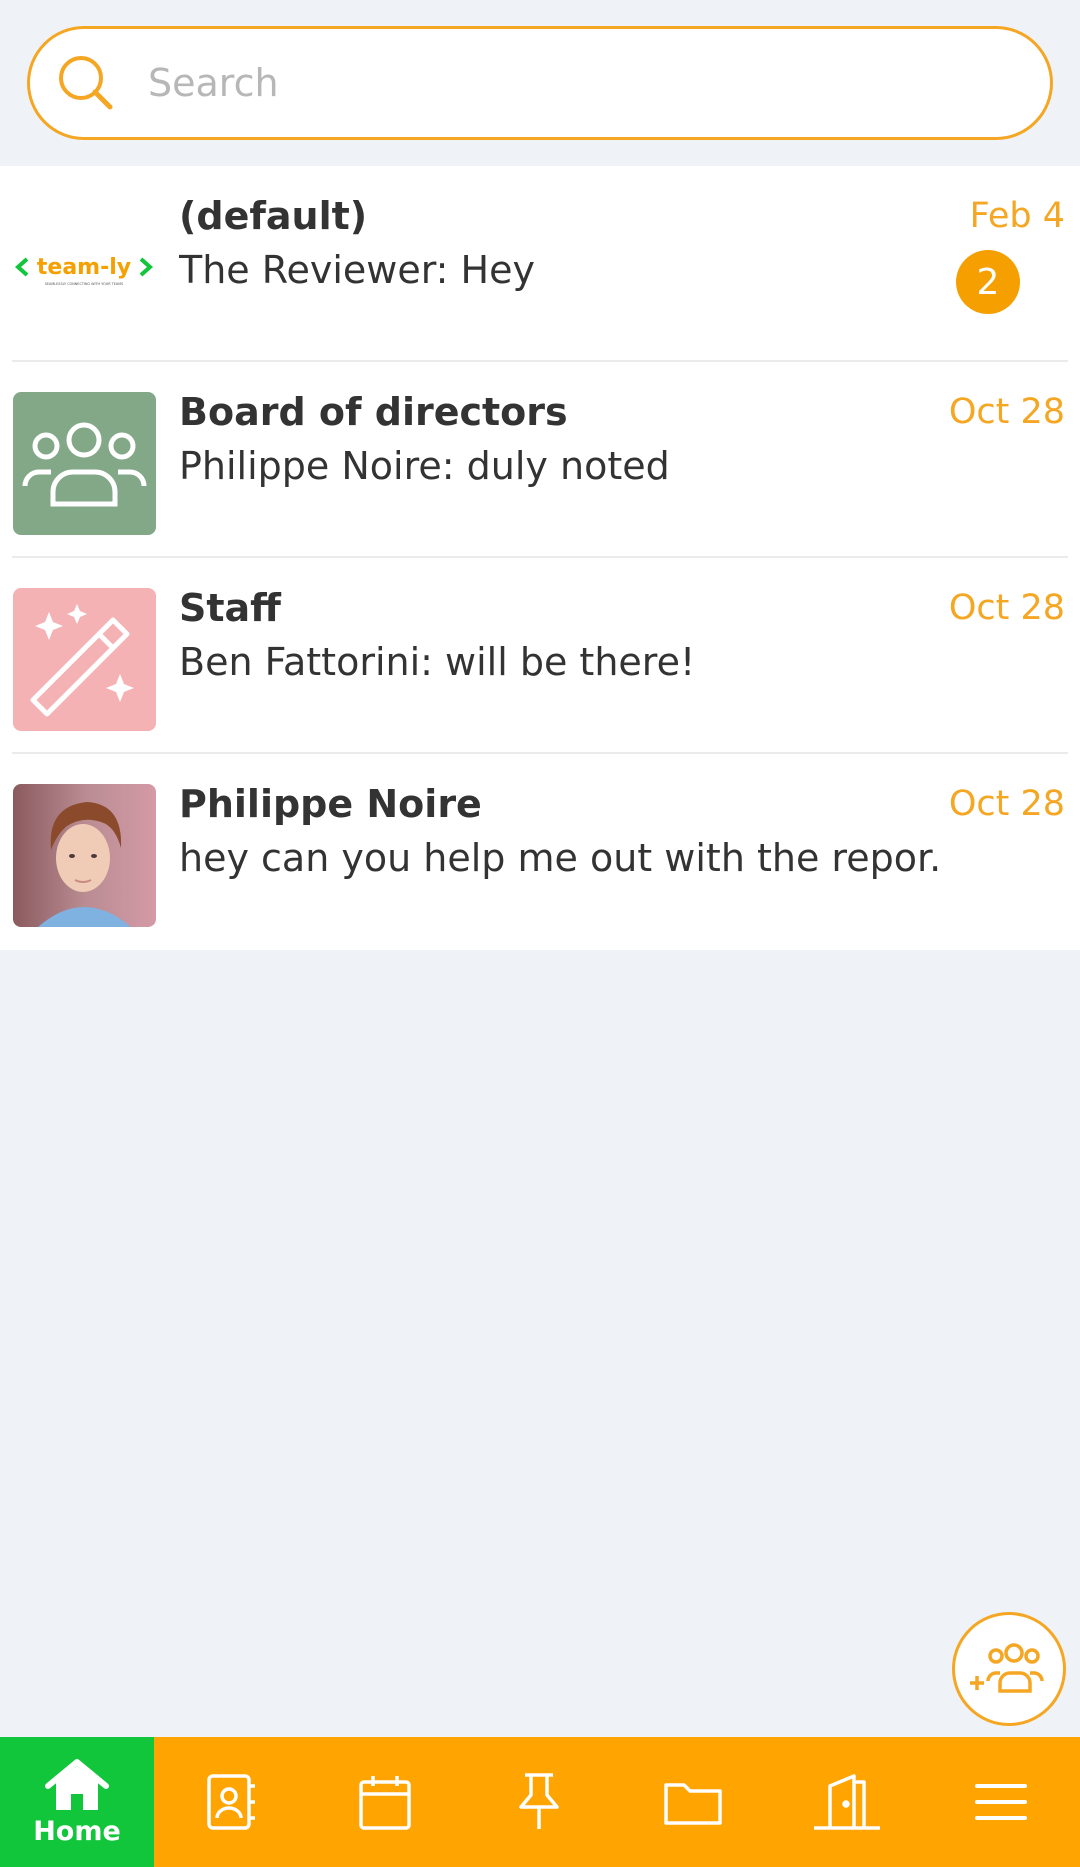 The height and width of the screenshot is (1867, 1080). Describe the element at coordinates (330, 804) in the screenshot. I see `conversation-title: Philippe Noire` at that location.